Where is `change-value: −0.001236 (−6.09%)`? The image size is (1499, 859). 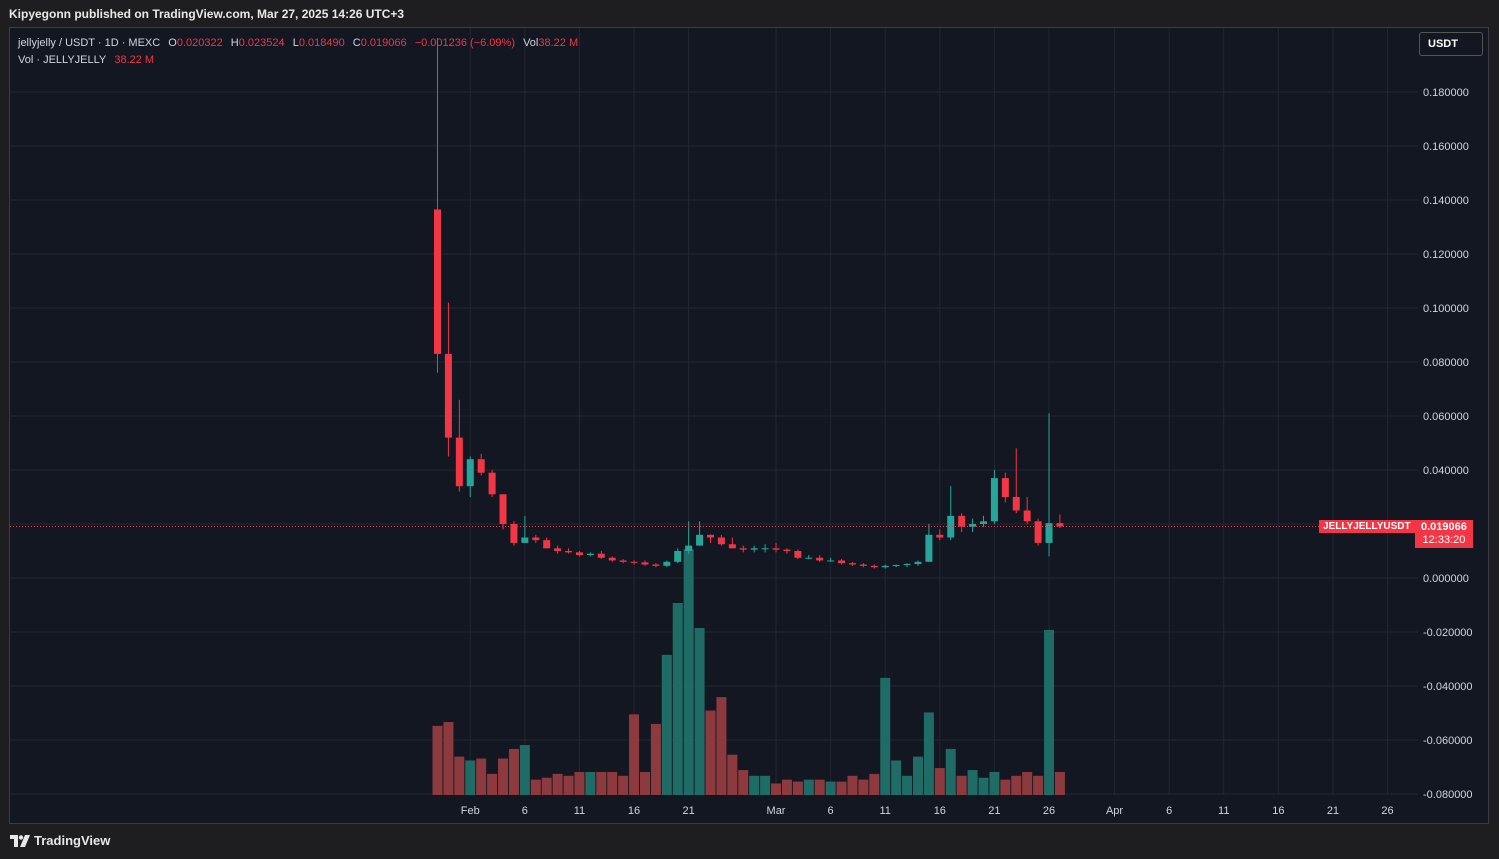 change-value: −0.001236 (−6.09%) is located at coordinates (464, 43).